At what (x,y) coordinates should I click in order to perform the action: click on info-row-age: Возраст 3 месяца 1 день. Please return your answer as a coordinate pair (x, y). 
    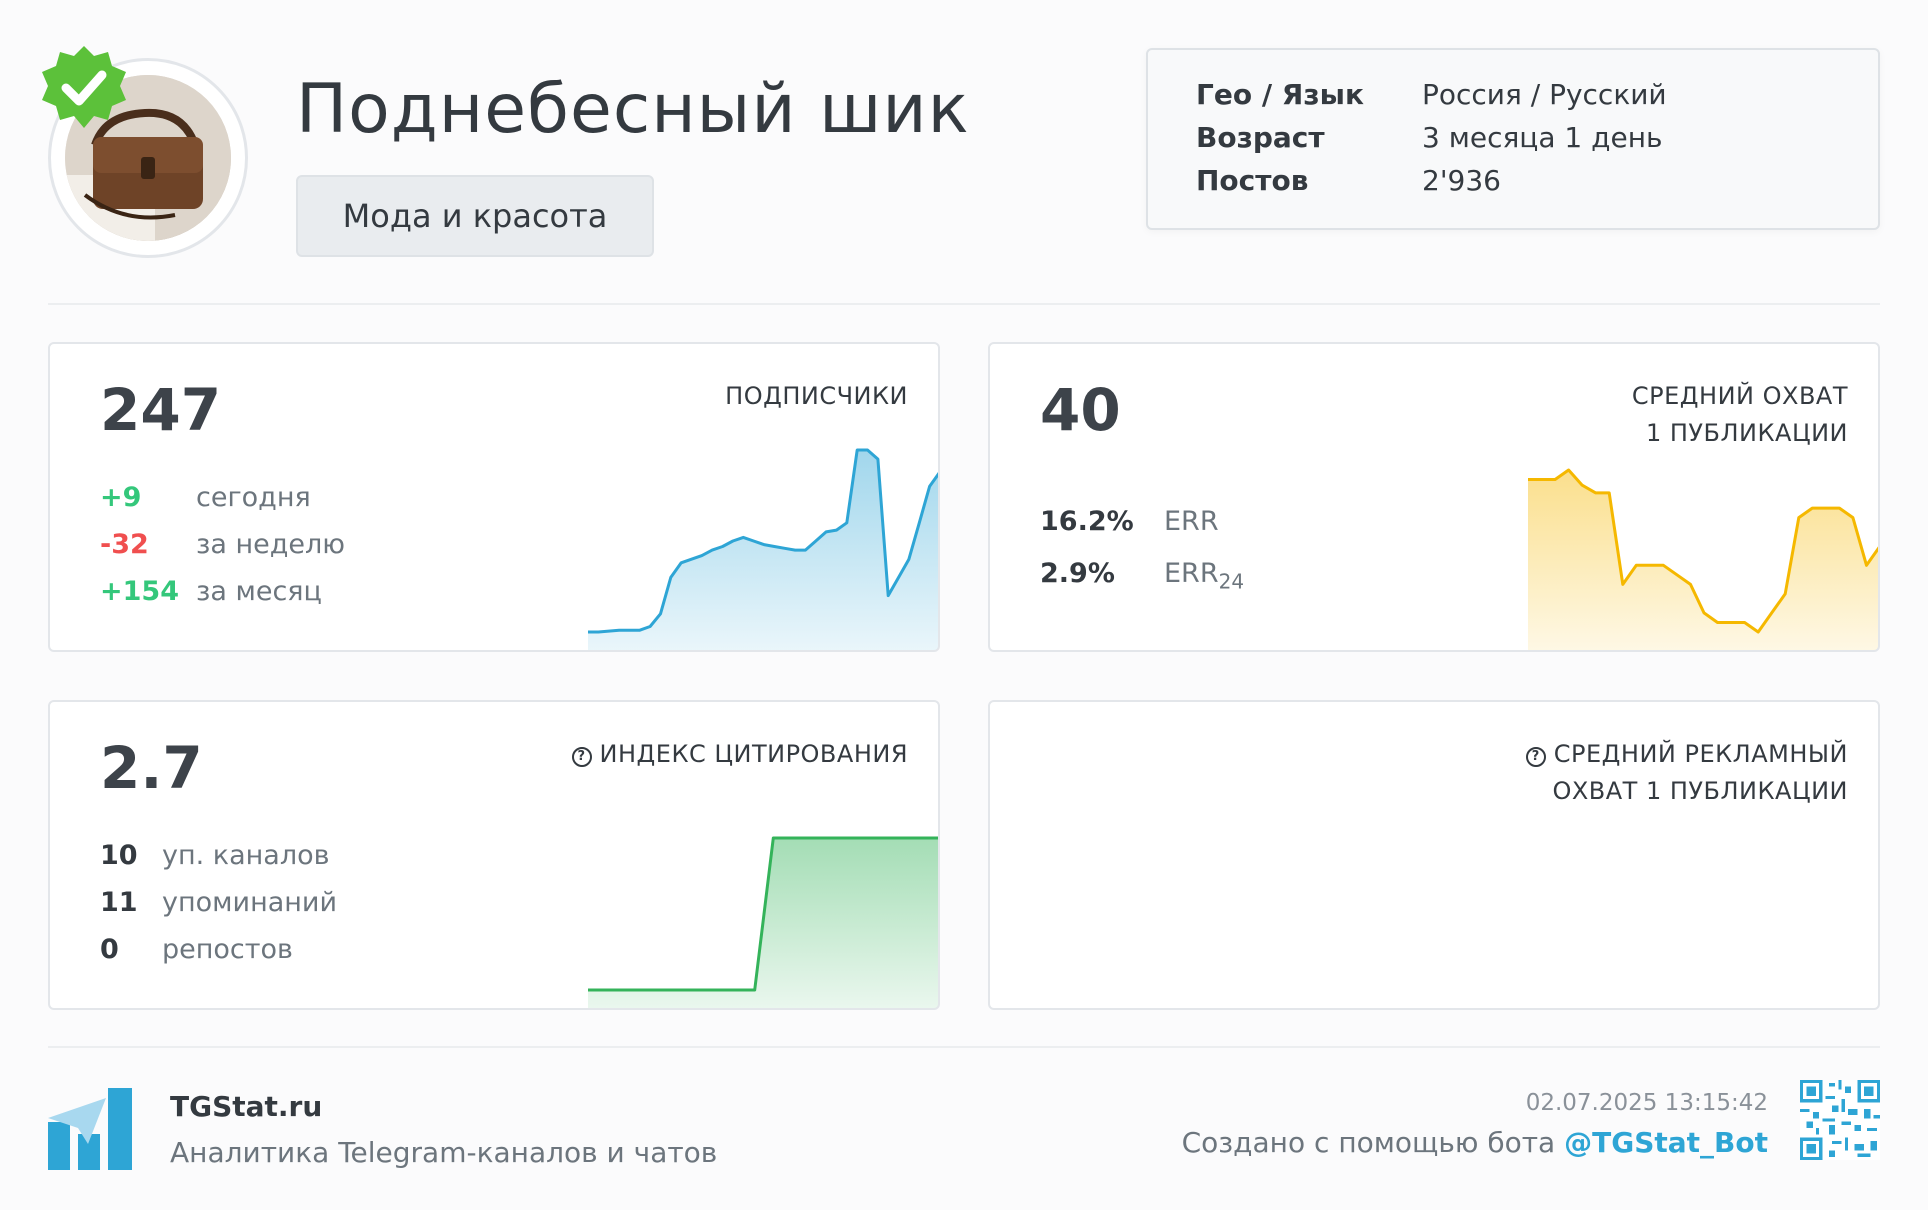
    Looking at the image, I should click on (1429, 137).